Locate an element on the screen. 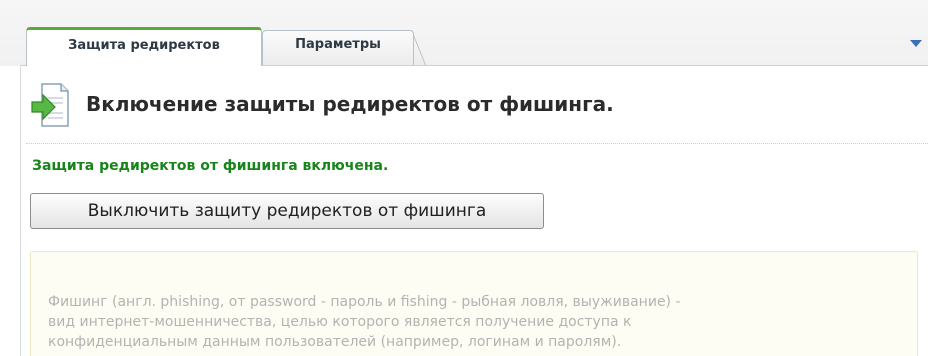  panel-border is located at coordinates (20, 210).